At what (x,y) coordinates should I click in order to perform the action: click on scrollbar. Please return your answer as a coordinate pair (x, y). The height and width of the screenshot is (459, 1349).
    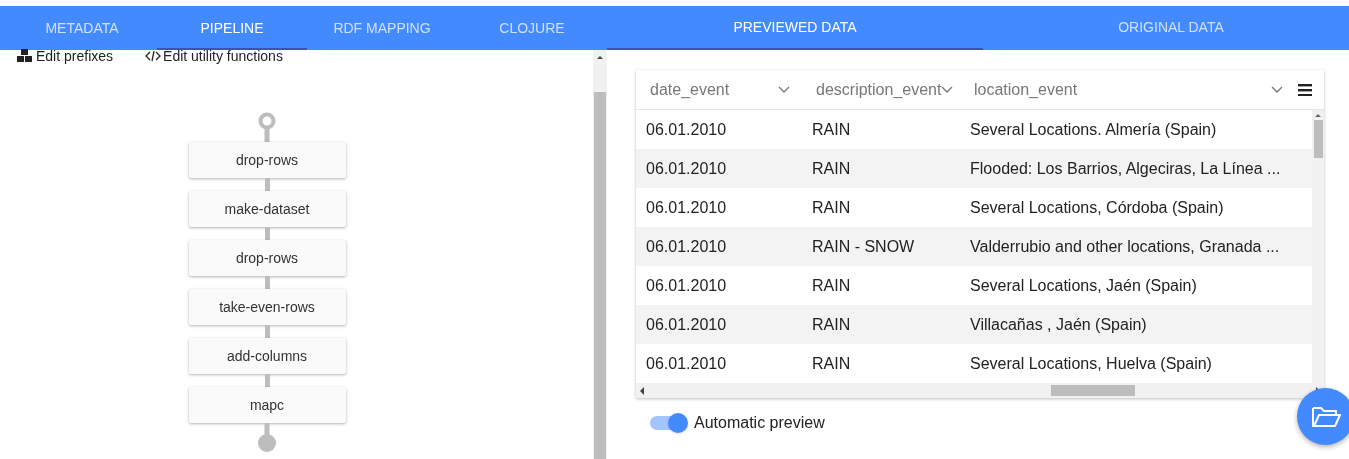
    Looking at the image, I should click on (600, 254).